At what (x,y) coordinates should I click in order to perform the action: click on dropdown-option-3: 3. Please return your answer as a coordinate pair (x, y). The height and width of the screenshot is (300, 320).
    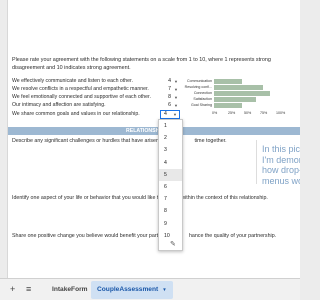
    Looking at the image, I should click on (170, 150).